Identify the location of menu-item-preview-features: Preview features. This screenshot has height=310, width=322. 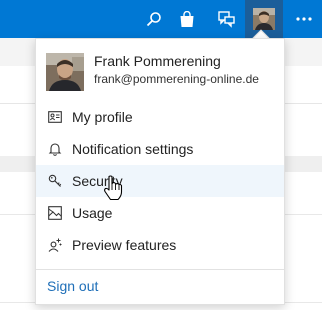
(160, 245).